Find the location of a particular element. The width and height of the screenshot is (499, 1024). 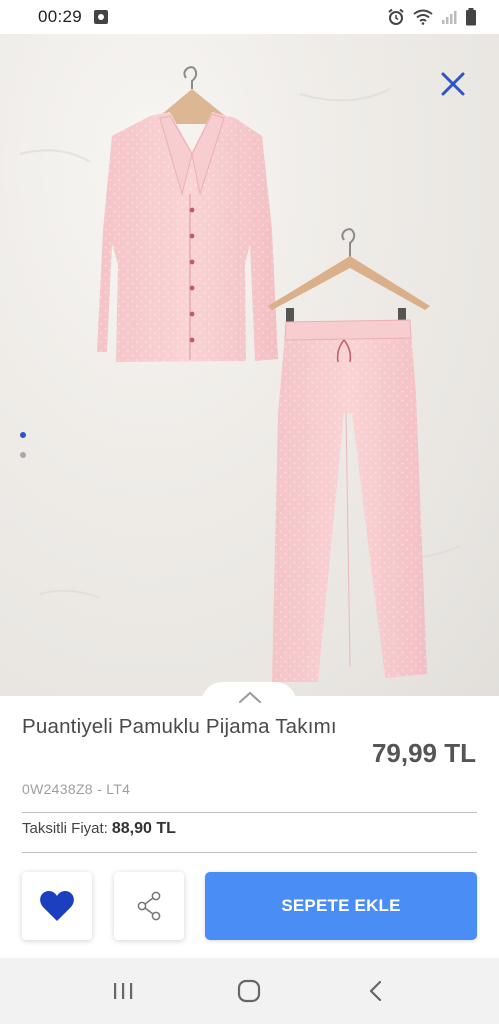

chevron-up-icon is located at coordinates (250, 697).